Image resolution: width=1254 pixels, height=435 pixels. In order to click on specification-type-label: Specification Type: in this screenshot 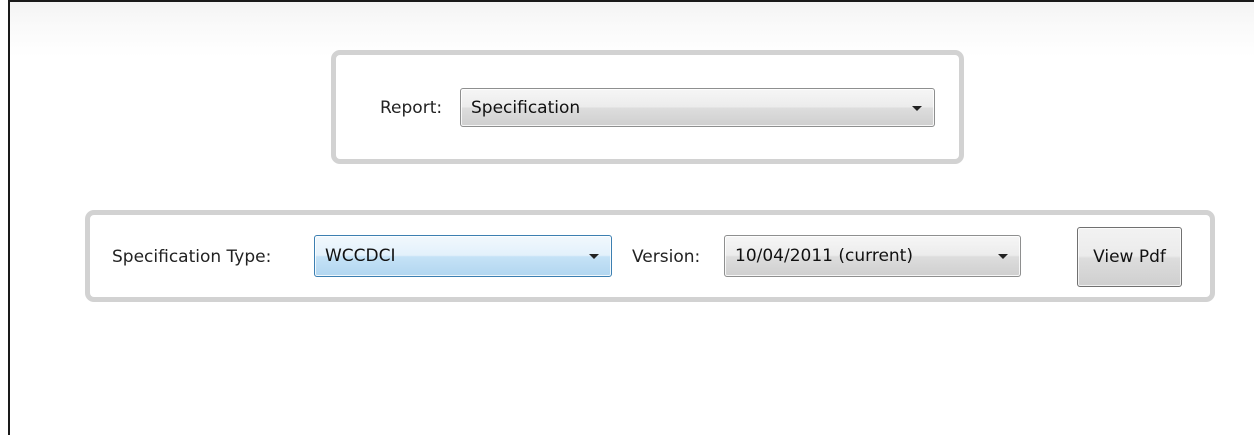, I will do `click(192, 257)`.